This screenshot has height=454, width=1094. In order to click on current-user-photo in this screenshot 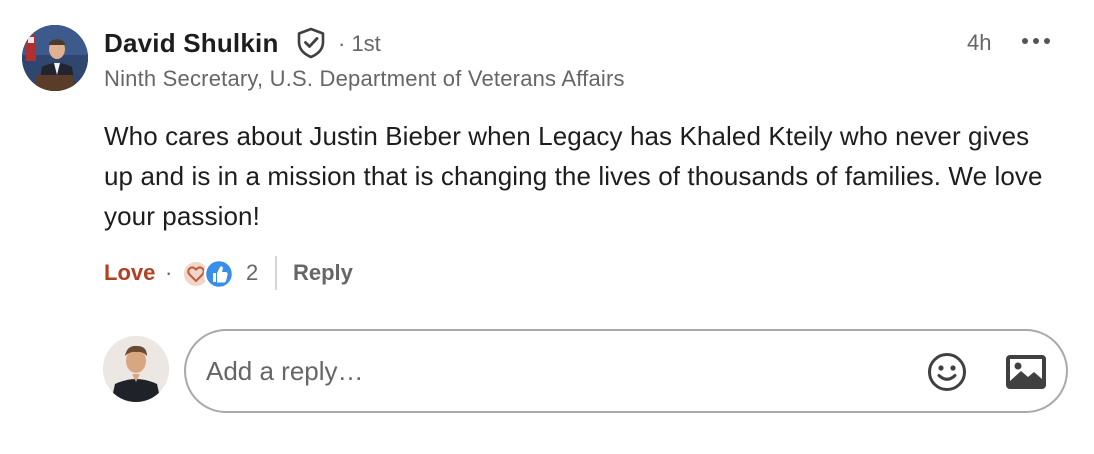, I will do `click(136, 369)`.